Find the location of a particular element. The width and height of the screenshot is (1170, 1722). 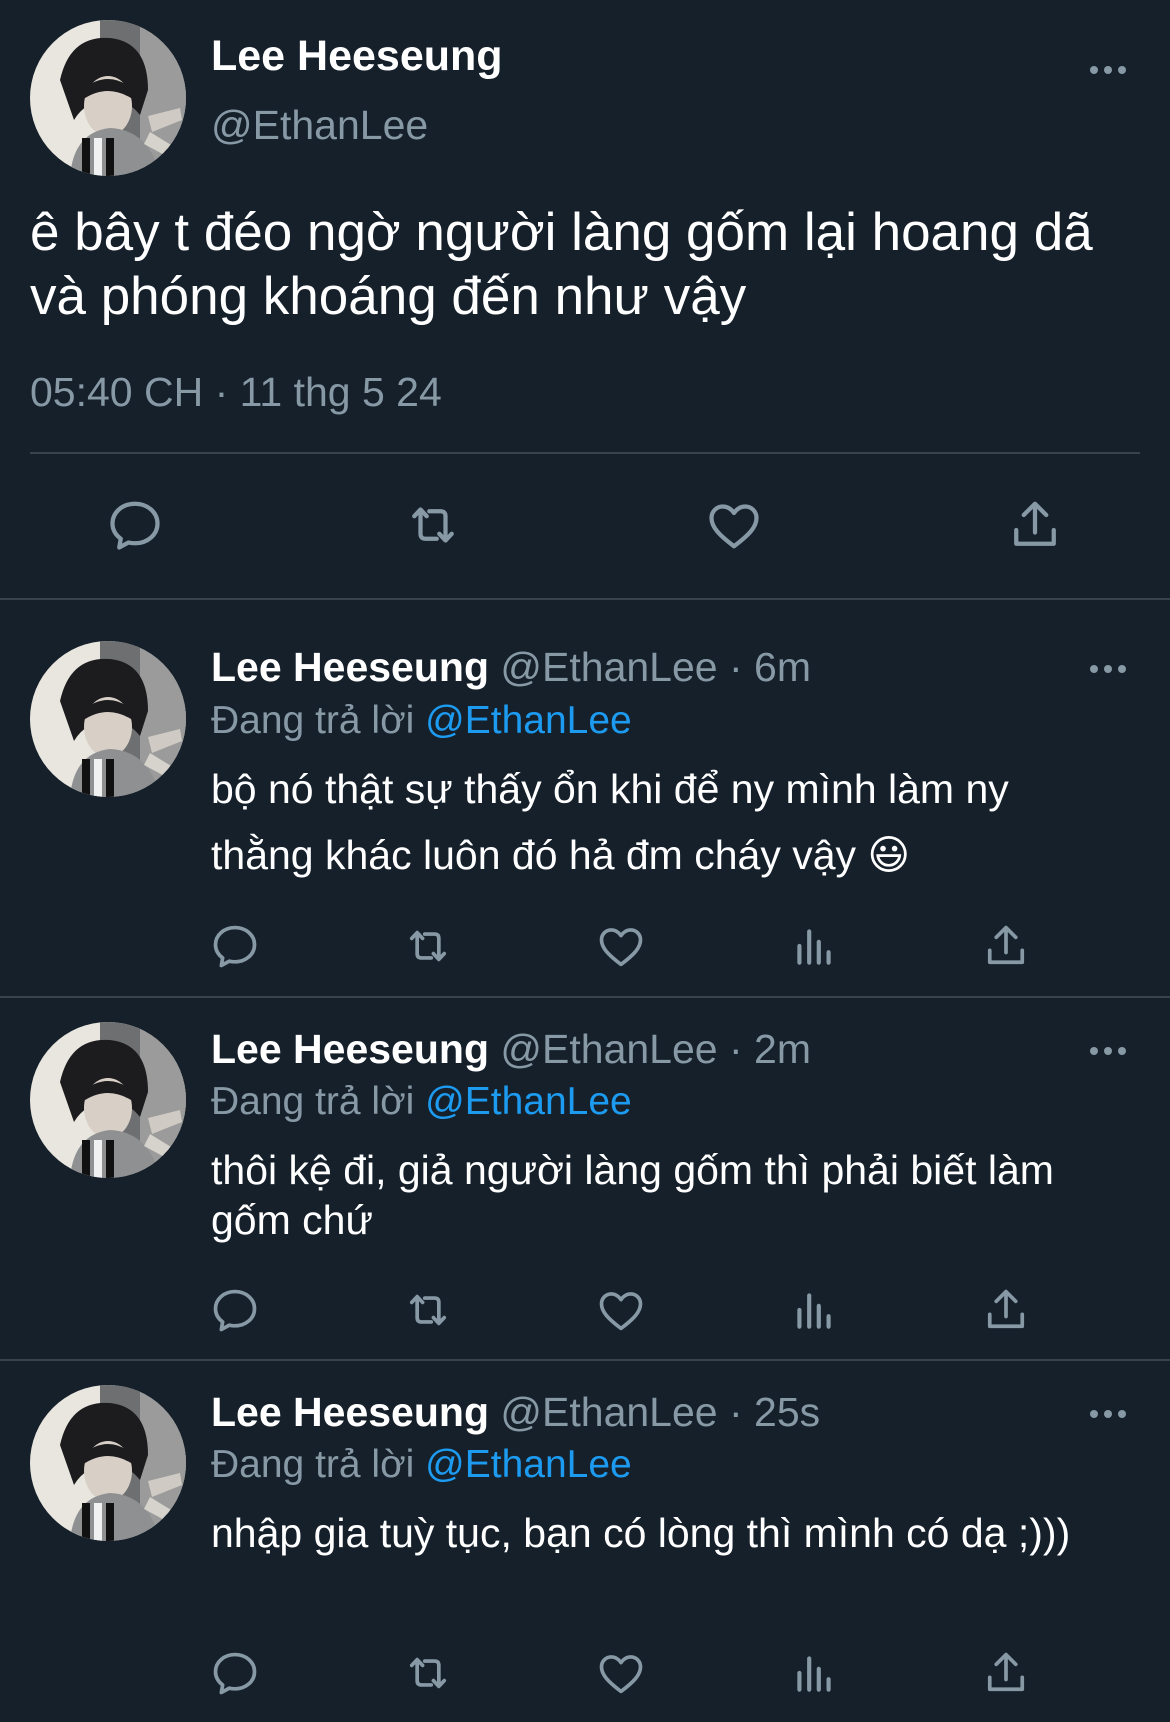

relative-time: 25s is located at coordinates (787, 1412).